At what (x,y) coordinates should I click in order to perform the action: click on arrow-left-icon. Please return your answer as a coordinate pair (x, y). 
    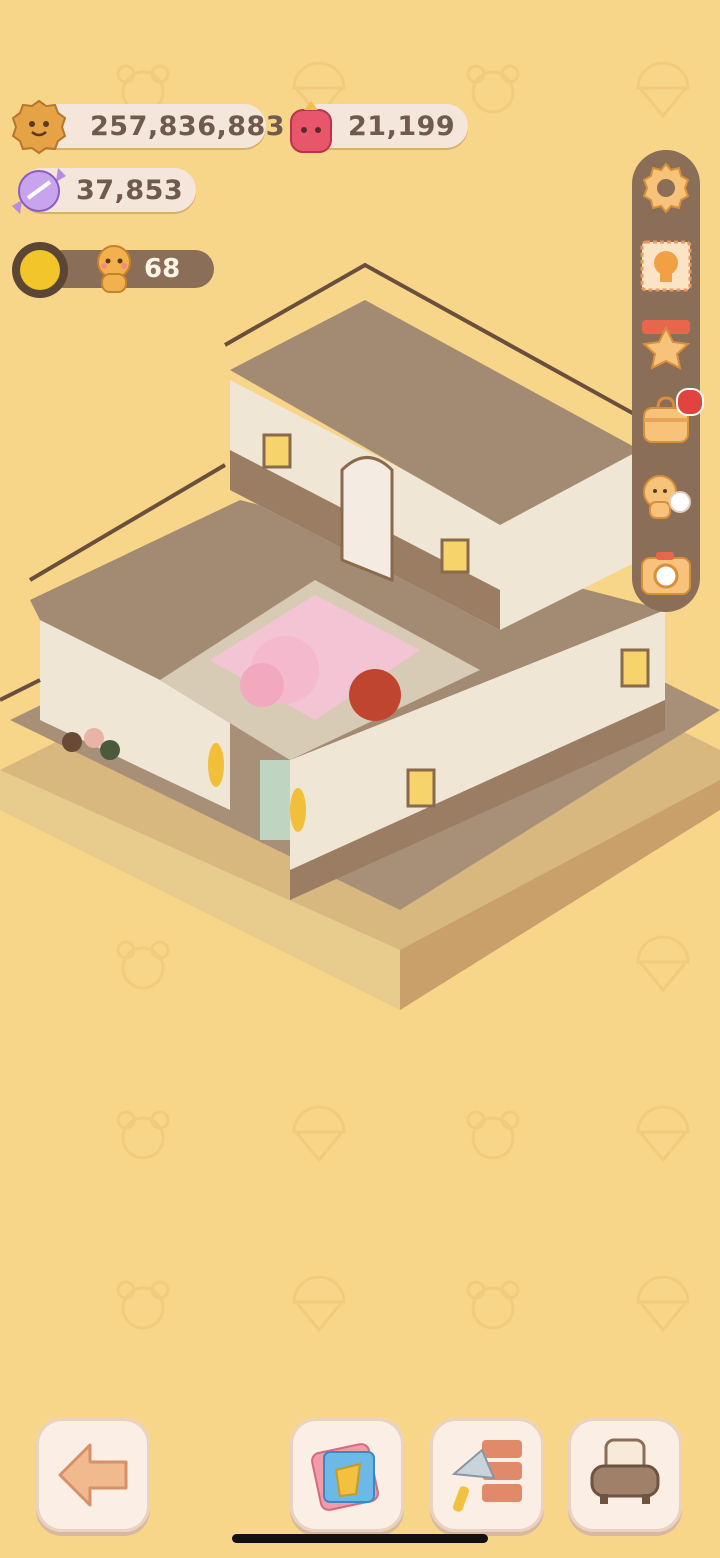
    Looking at the image, I should click on (93, 1475).